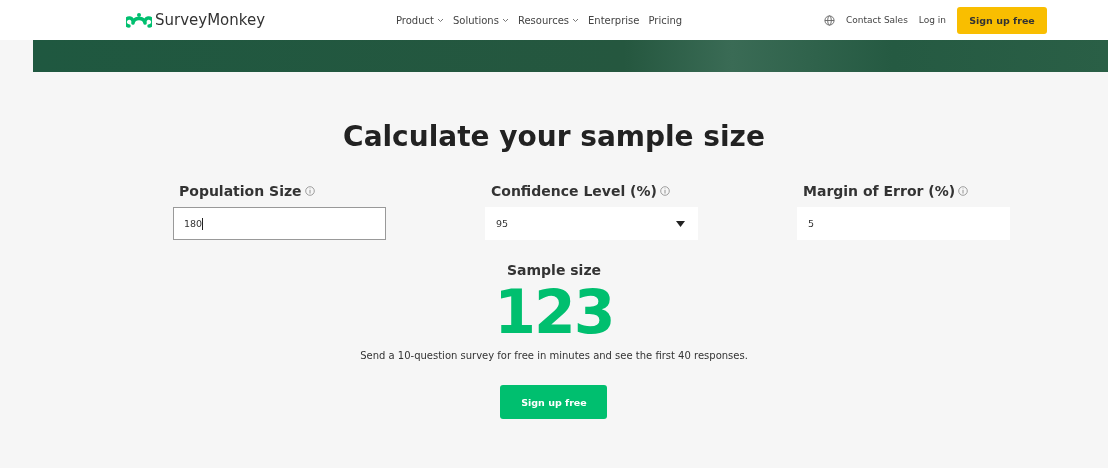  I want to click on result-label: Sample size, so click(554, 270).